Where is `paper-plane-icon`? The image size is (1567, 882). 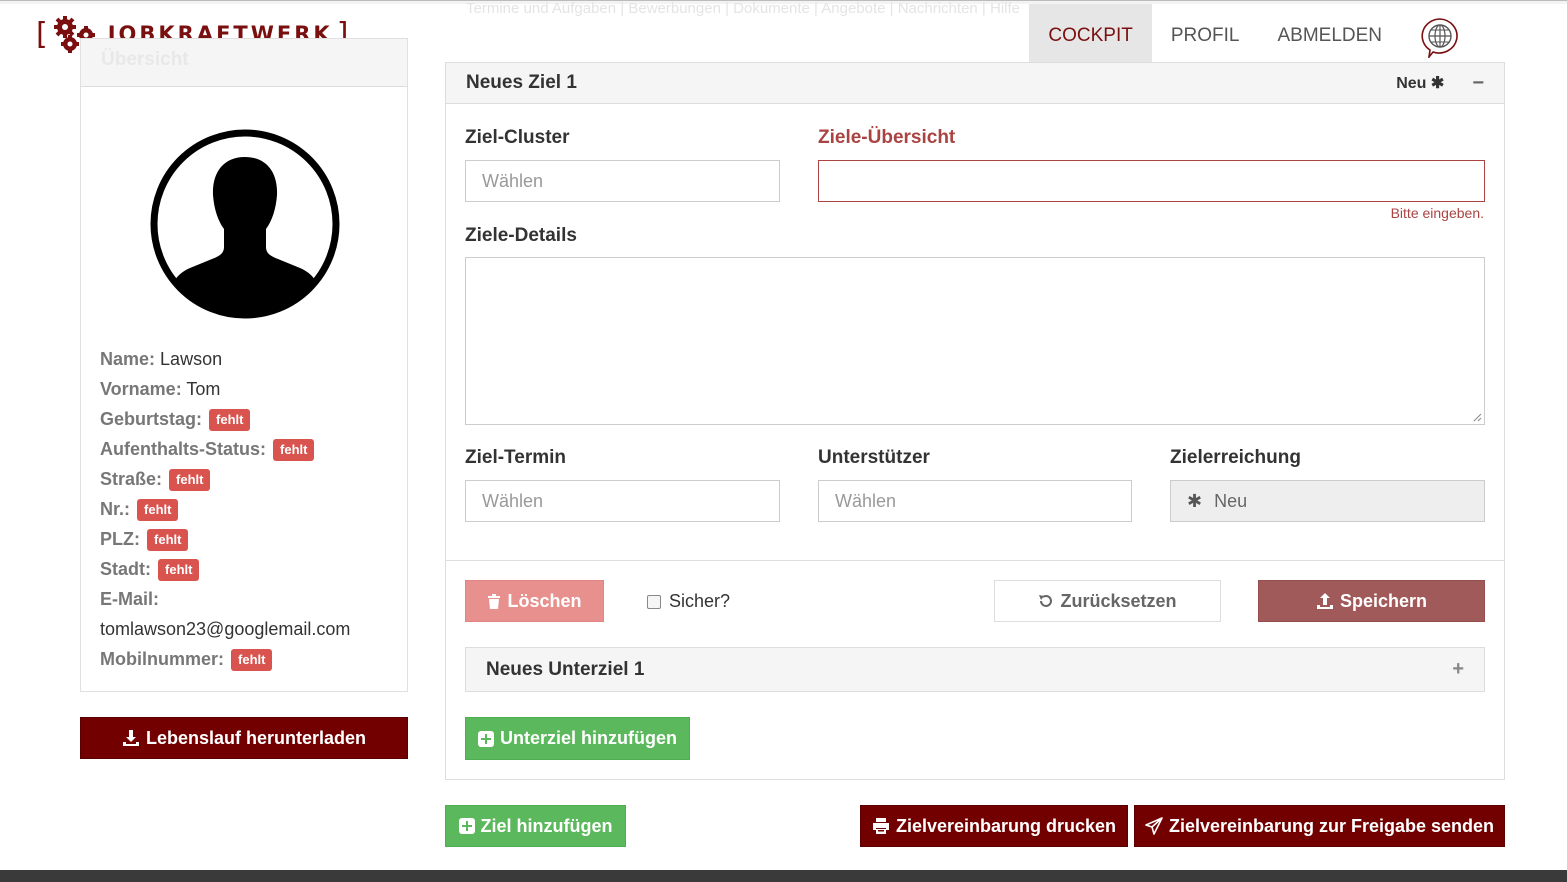 paper-plane-icon is located at coordinates (1154, 826).